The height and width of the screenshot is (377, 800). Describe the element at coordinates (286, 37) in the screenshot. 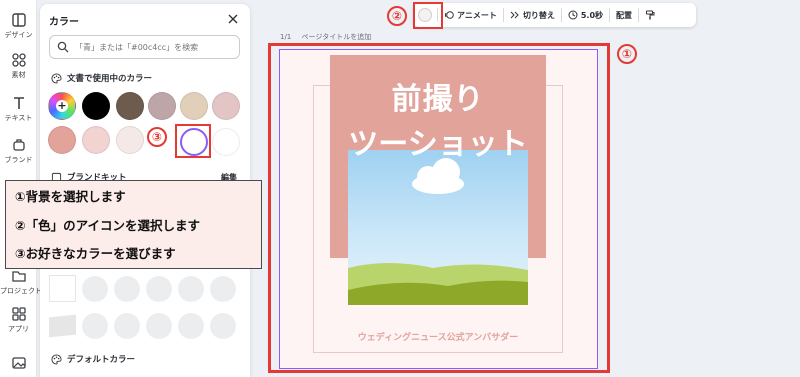

I see `page-label: 1/1` at that location.